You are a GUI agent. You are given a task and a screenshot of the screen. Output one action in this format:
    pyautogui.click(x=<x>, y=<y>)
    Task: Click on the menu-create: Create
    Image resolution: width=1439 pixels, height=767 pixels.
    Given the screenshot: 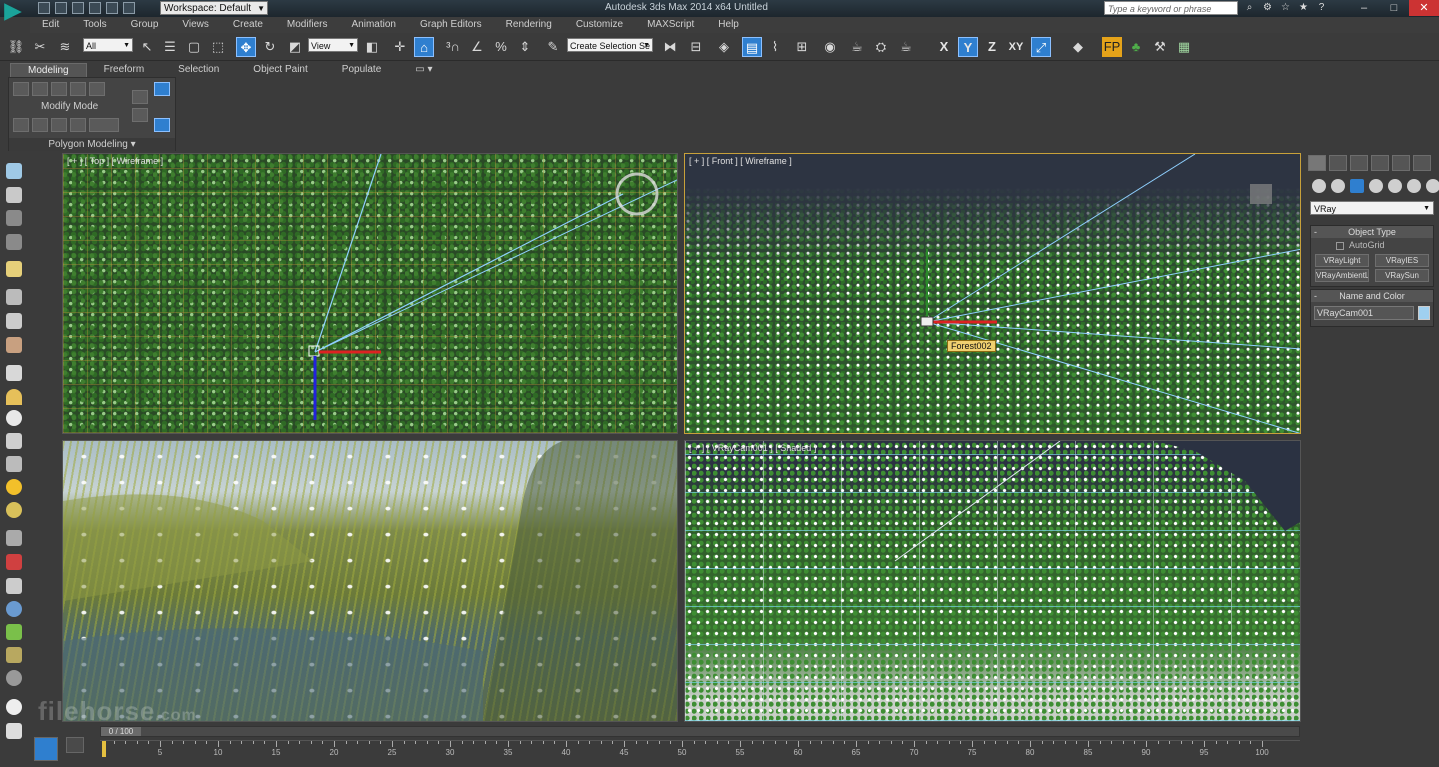 What is the action you would take?
    pyautogui.click(x=248, y=25)
    